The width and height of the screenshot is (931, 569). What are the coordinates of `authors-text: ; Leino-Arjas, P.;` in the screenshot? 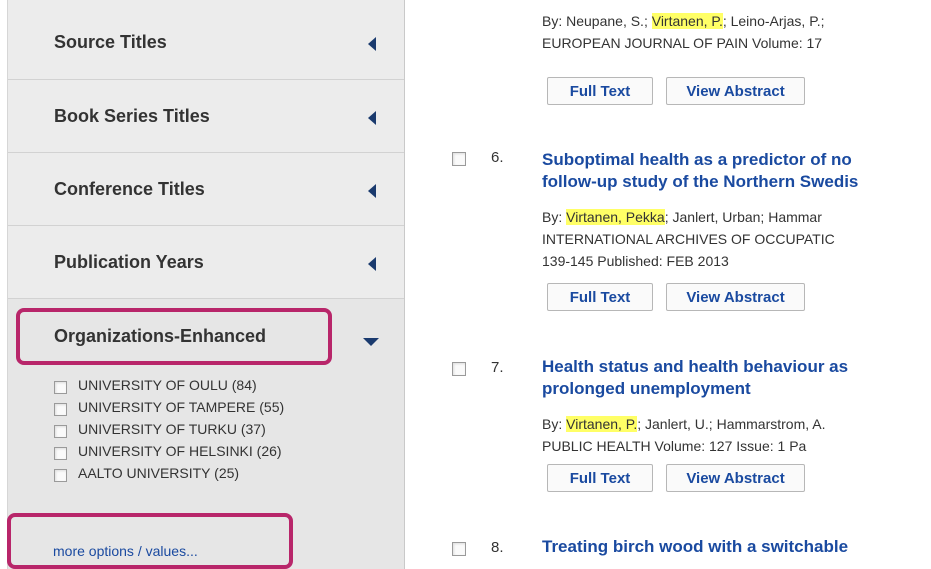 It's located at (773, 21).